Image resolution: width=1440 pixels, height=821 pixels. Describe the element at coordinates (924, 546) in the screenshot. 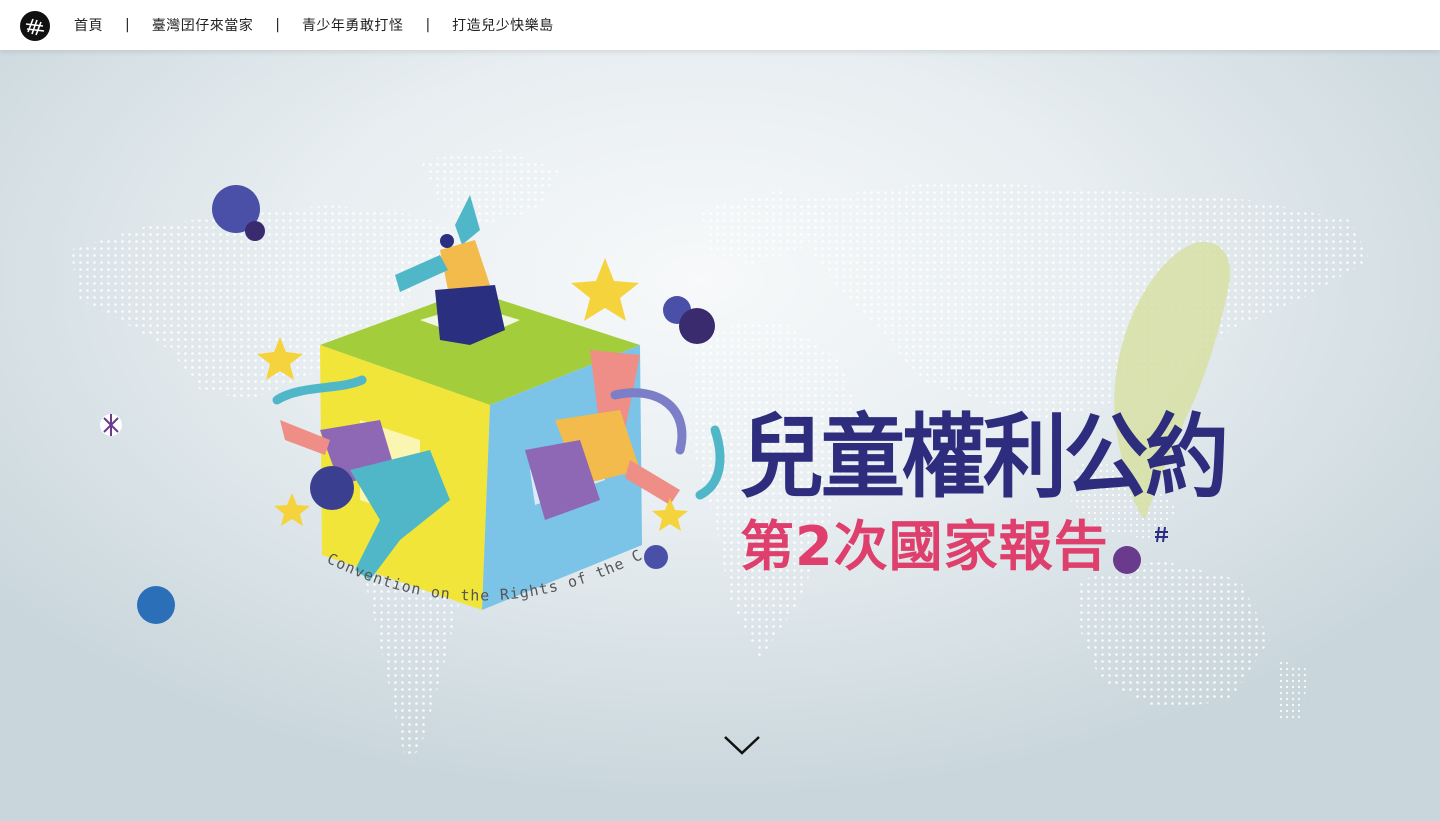

I see `hero-subtitle: 第2次國家報告` at that location.